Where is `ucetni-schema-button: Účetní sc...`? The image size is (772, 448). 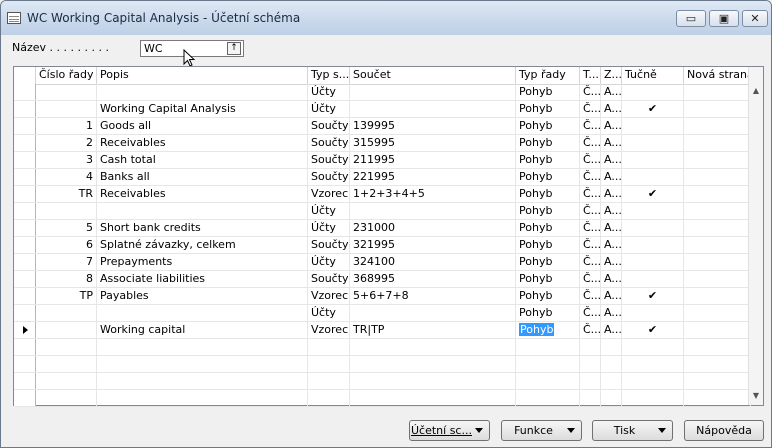
ucetni-schema-button: Účetní sc... is located at coordinates (449, 430).